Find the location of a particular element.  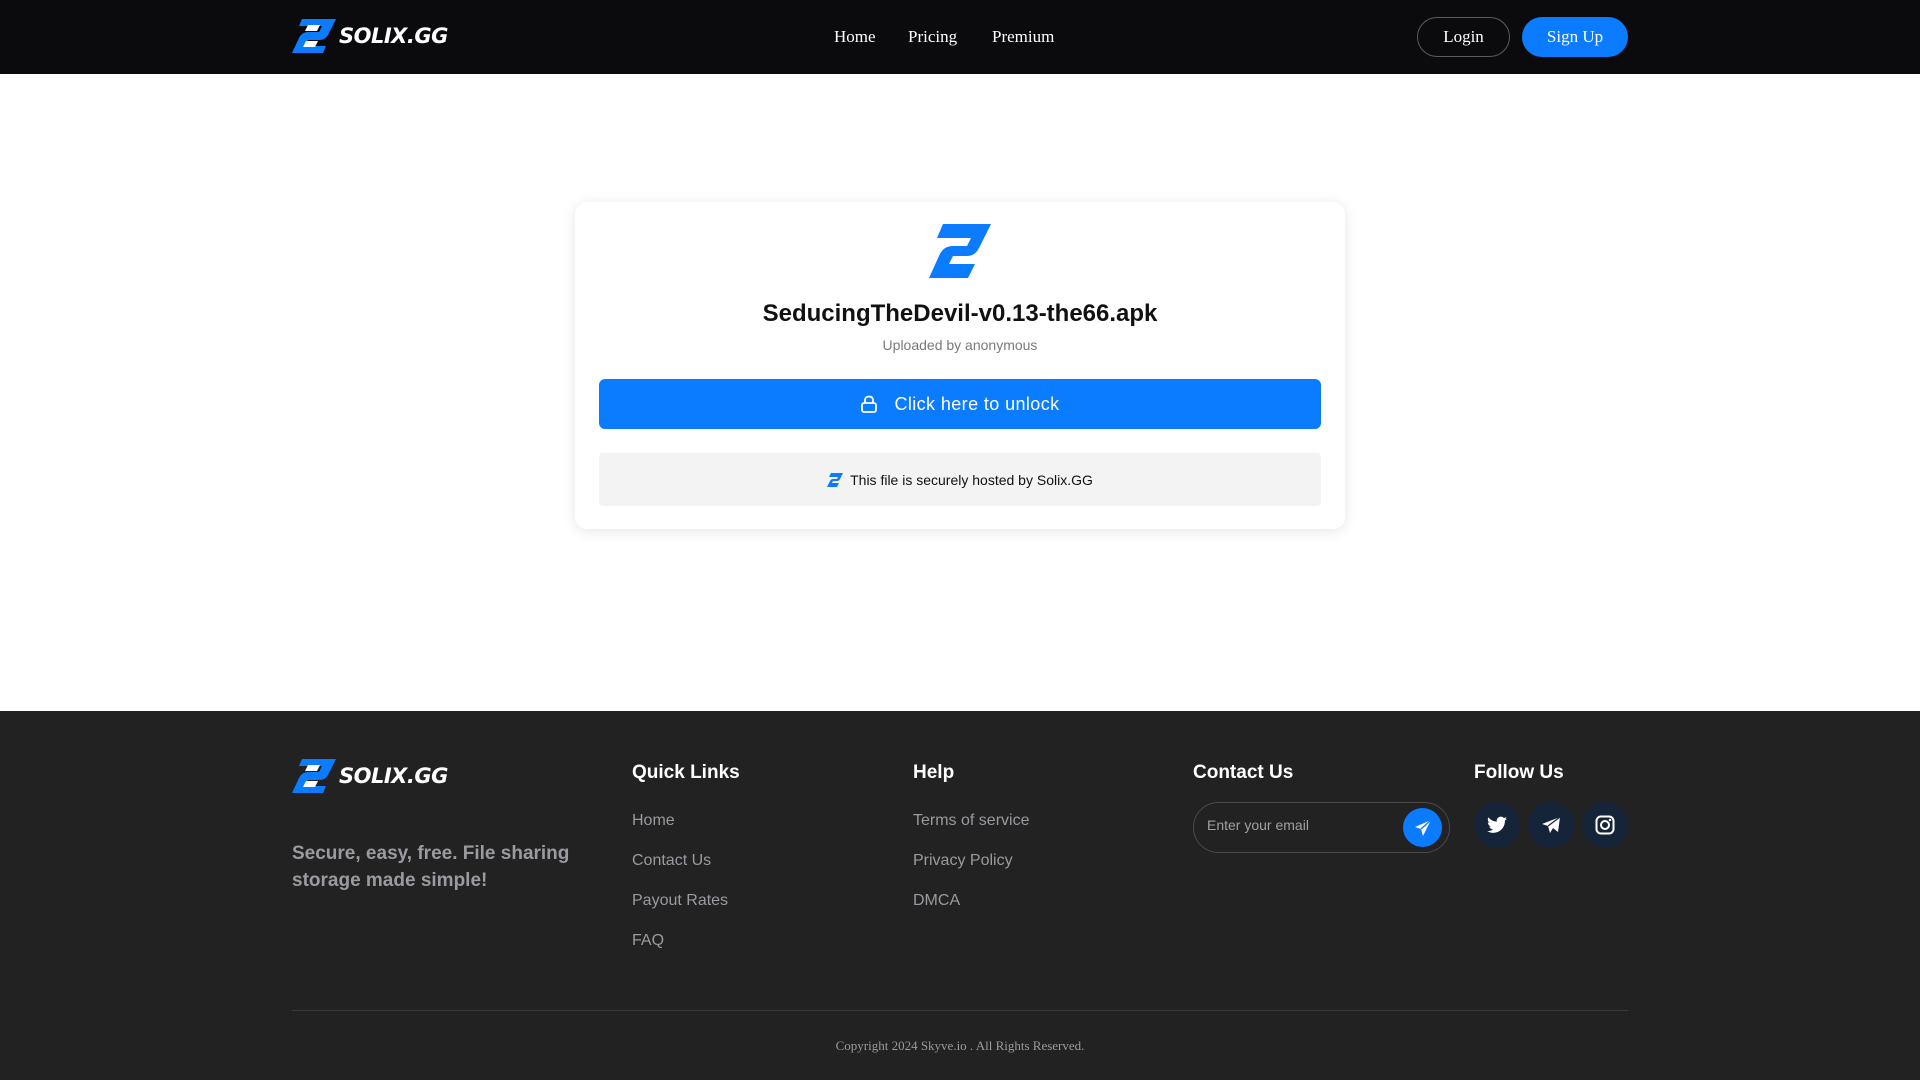

nav-premium-link: Premium is located at coordinates (1023, 37).